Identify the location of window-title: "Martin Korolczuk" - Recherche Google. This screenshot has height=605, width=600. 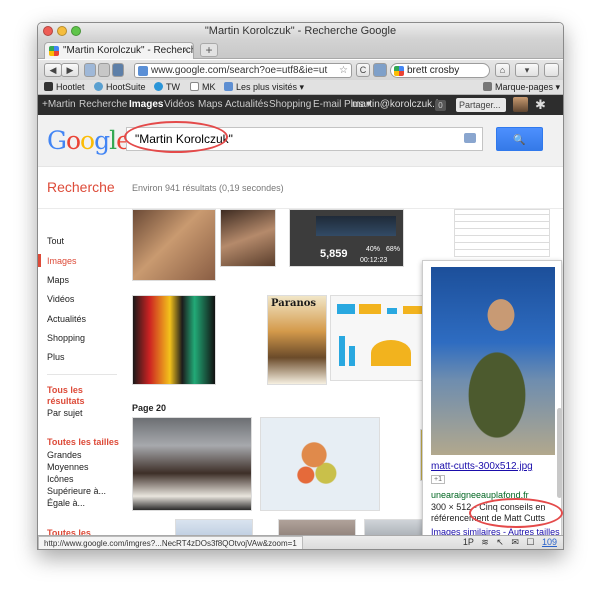
(300, 31).